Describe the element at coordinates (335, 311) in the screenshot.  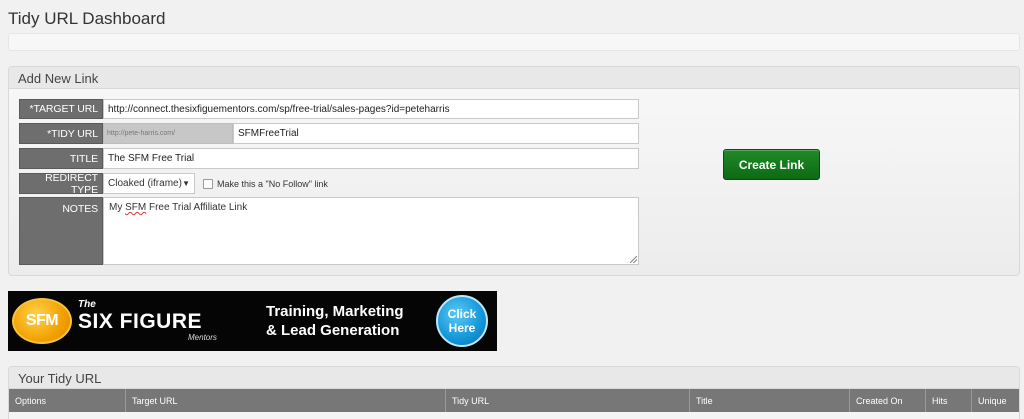
I see `banner-tagline-line1: Training, Marketing` at that location.